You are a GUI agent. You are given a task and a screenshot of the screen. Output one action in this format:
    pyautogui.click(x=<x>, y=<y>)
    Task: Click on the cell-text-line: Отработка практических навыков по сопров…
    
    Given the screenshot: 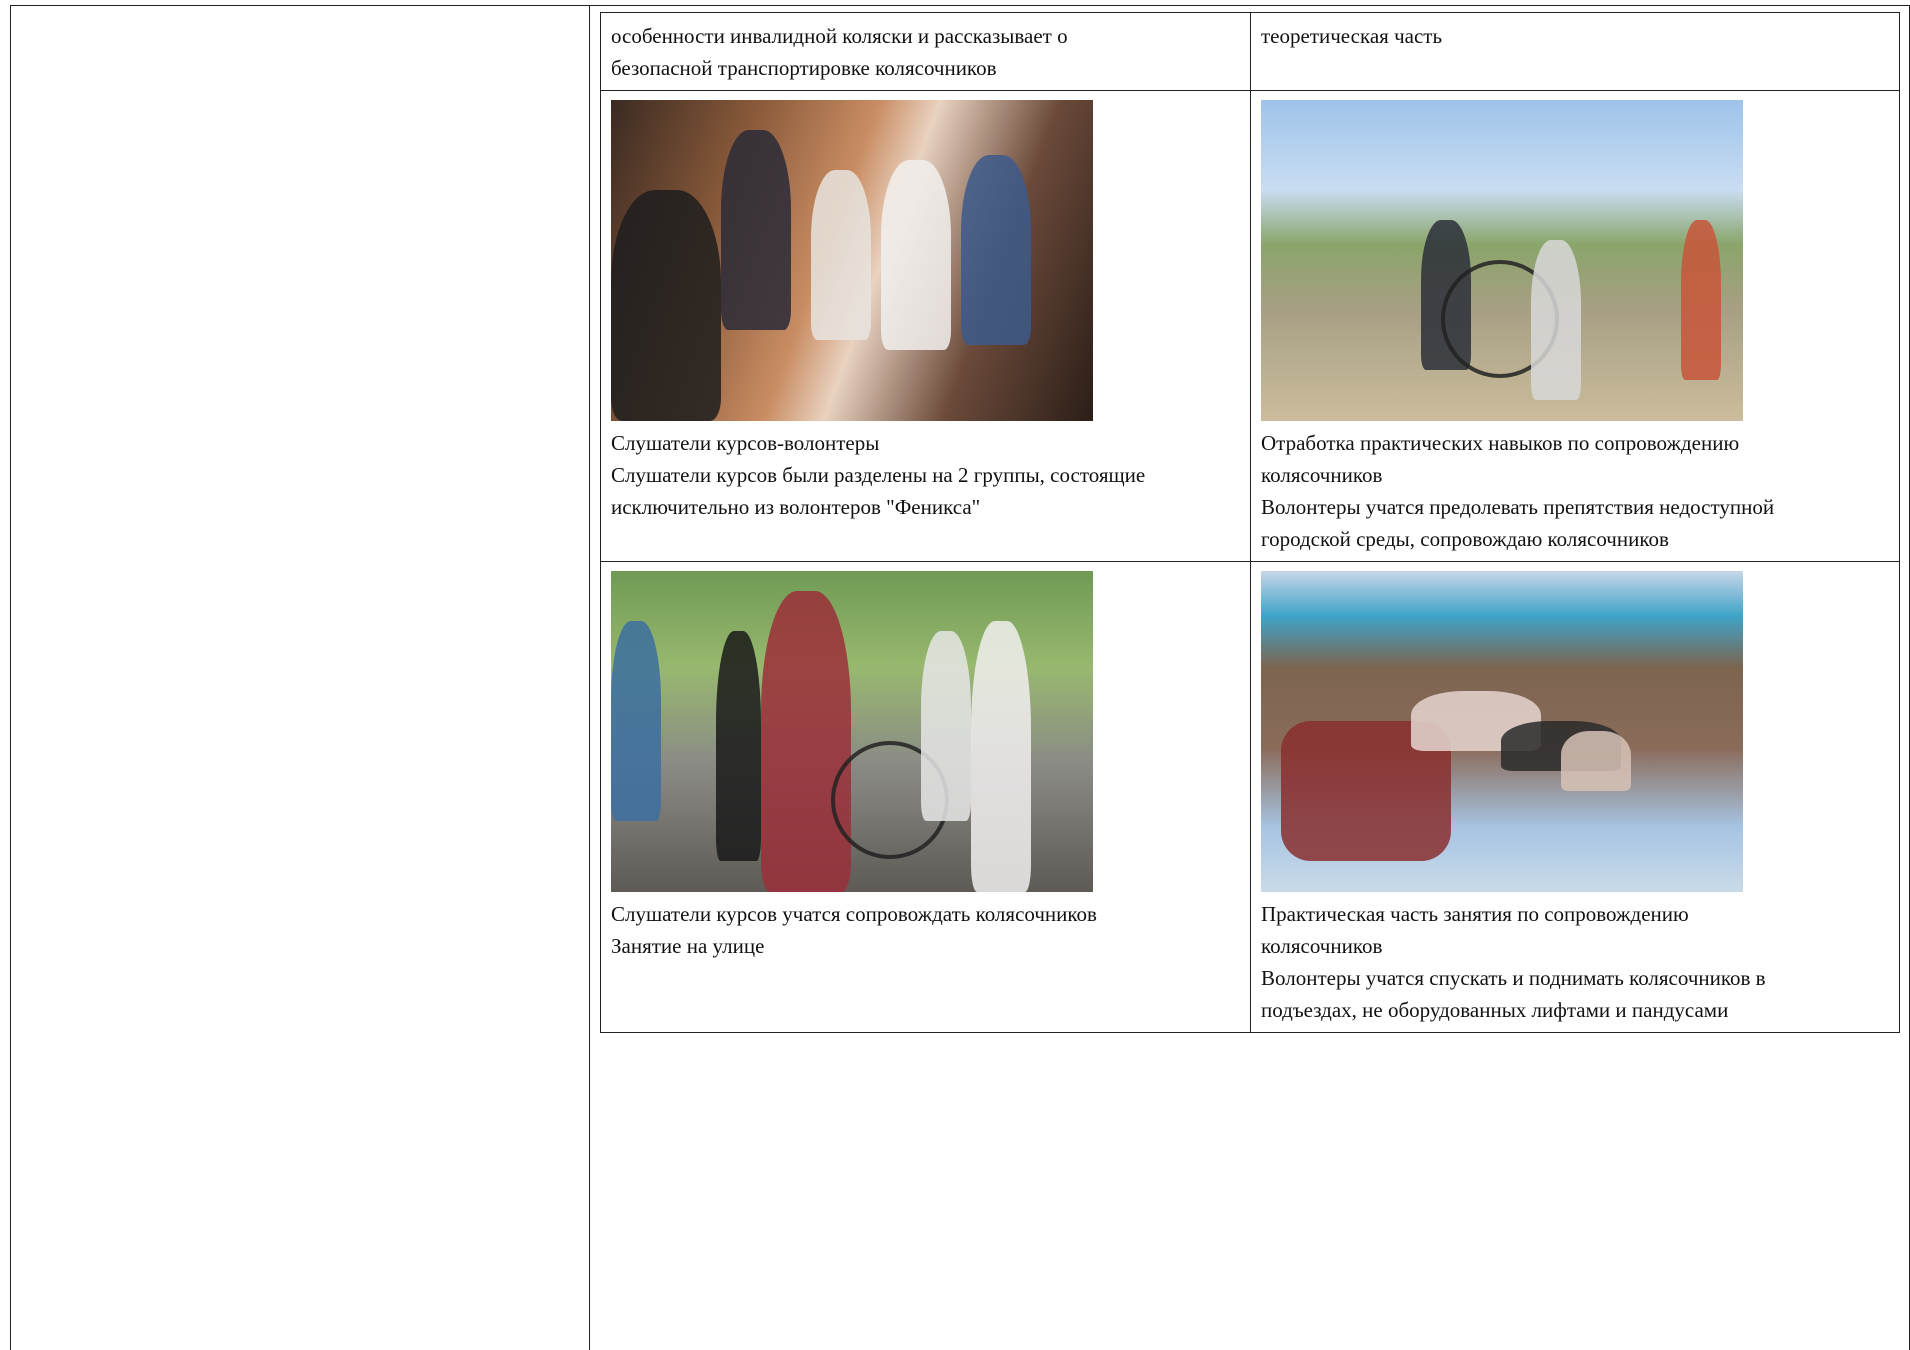 What is the action you would take?
    pyautogui.click(x=1500, y=443)
    